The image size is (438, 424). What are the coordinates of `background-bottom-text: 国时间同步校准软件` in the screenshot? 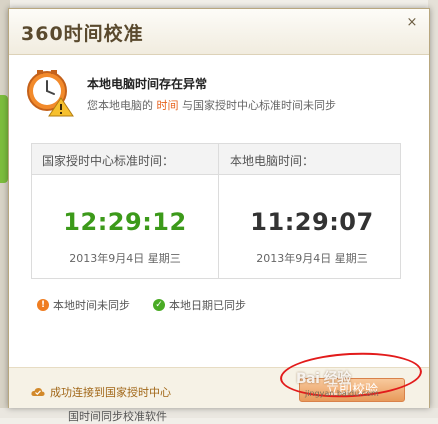 It's located at (117, 416).